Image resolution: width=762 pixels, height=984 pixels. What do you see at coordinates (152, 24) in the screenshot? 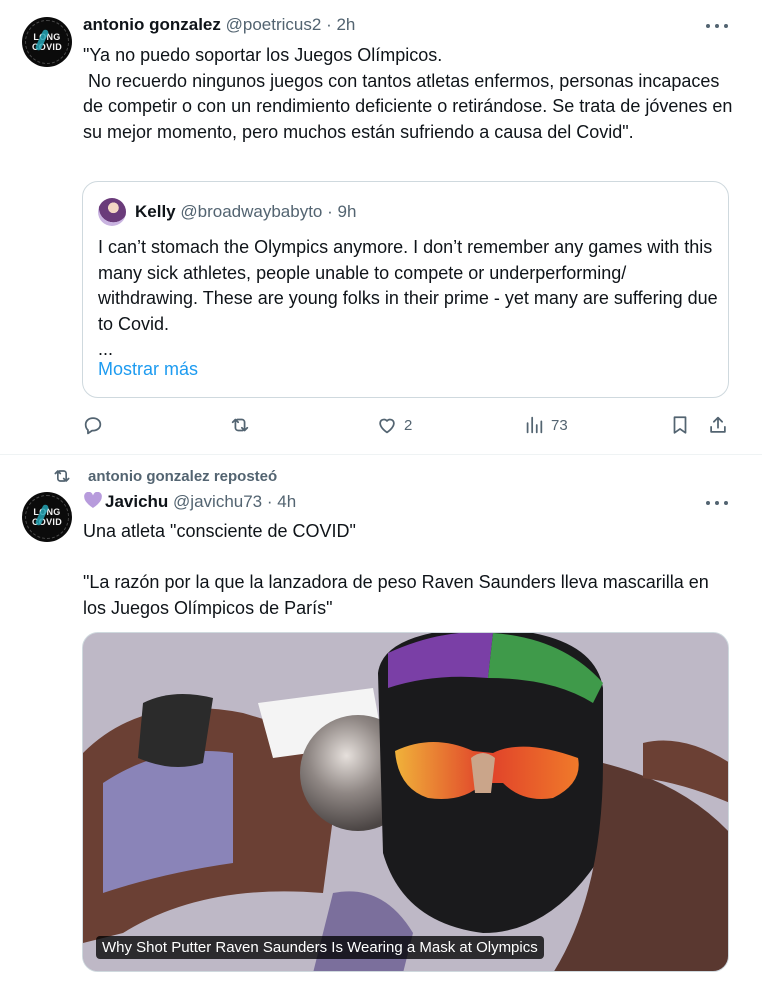
I see `author-name: antonio gonzalez` at bounding box center [152, 24].